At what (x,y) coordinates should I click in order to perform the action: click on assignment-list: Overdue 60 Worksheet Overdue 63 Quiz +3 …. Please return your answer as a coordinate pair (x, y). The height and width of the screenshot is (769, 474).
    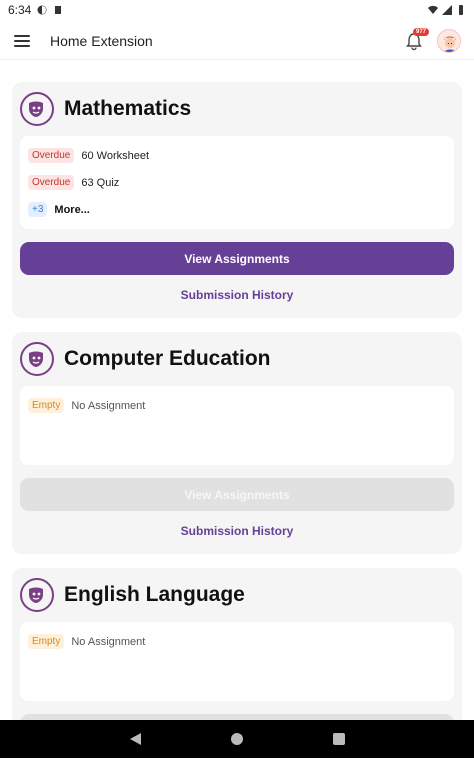
    Looking at the image, I should click on (237, 182).